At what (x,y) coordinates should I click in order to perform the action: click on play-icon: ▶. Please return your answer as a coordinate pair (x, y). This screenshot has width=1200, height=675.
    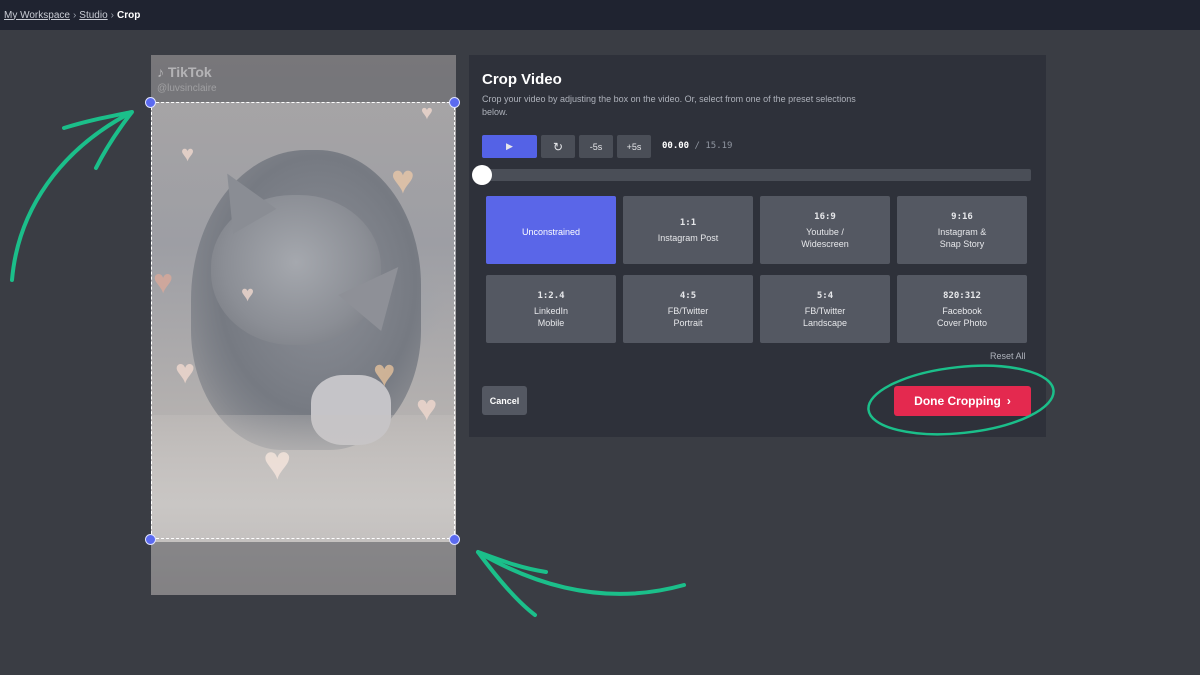
    Looking at the image, I should click on (509, 146).